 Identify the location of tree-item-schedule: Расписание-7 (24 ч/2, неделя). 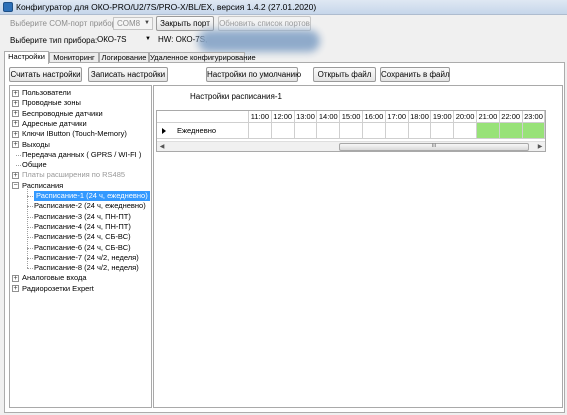
(86, 258).